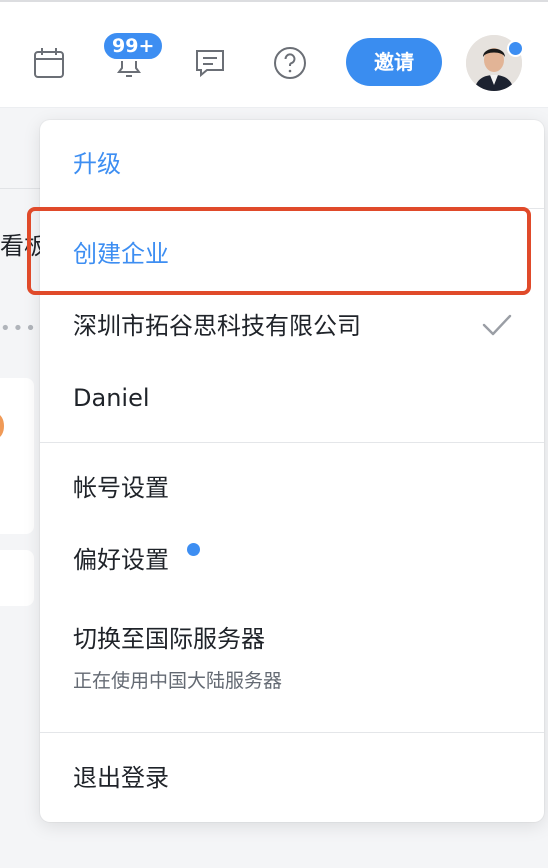 The image size is (548, 868). I want to click on invite-button: 邀请, so click(394, 62).